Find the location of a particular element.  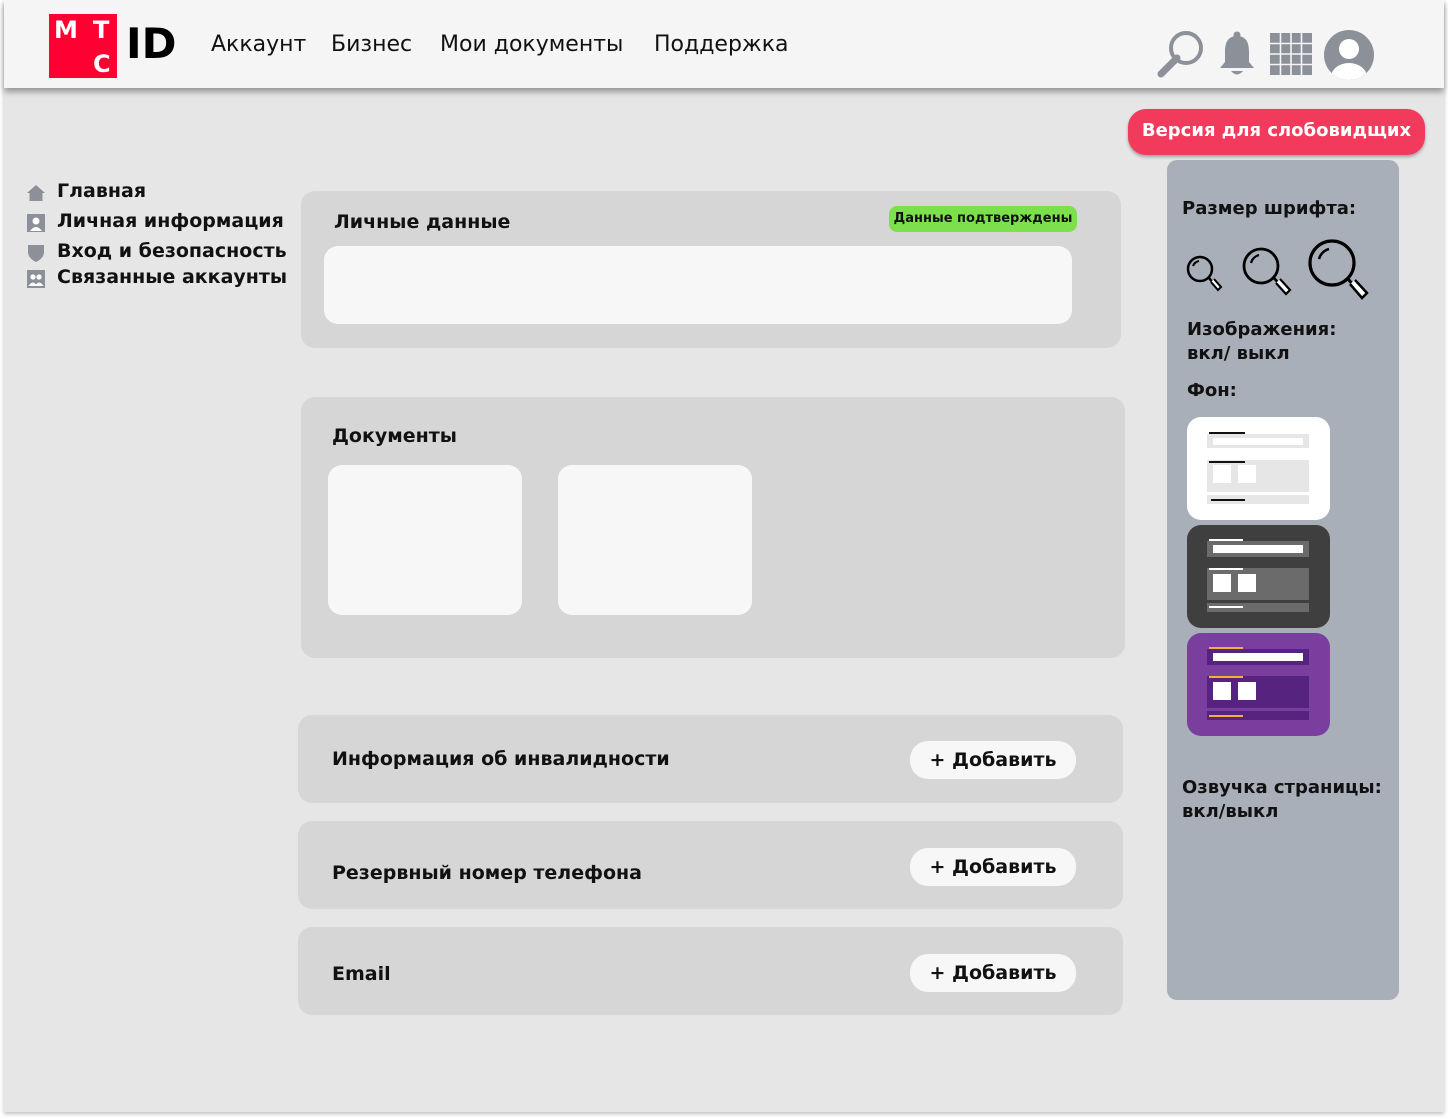

logo-letter-s: С is located at coordinates (102, 64).